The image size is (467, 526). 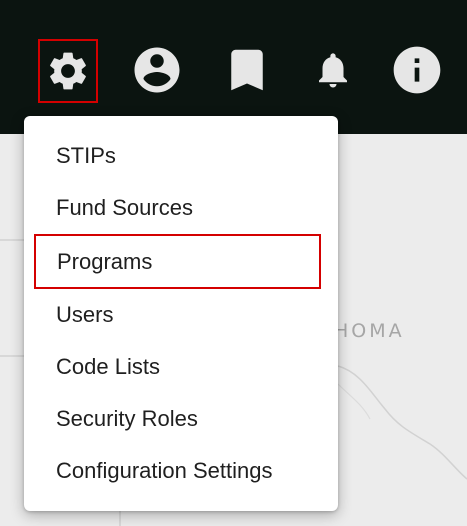 I want to click on bell-icon, so click(x=333, y=70).